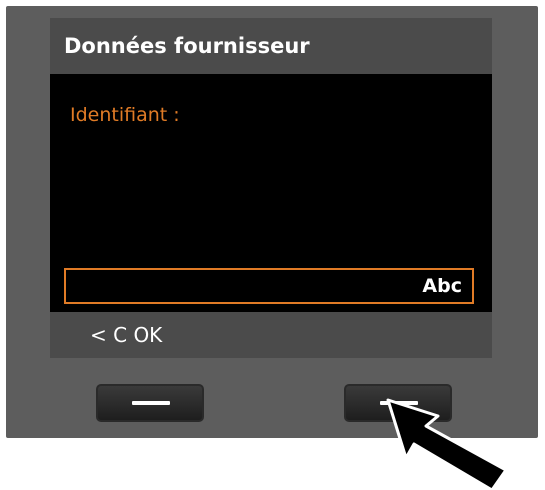 The width and height of the screenshot is (545, 490). I want to click on softkey-bar: < C OK, so click(271, 335).